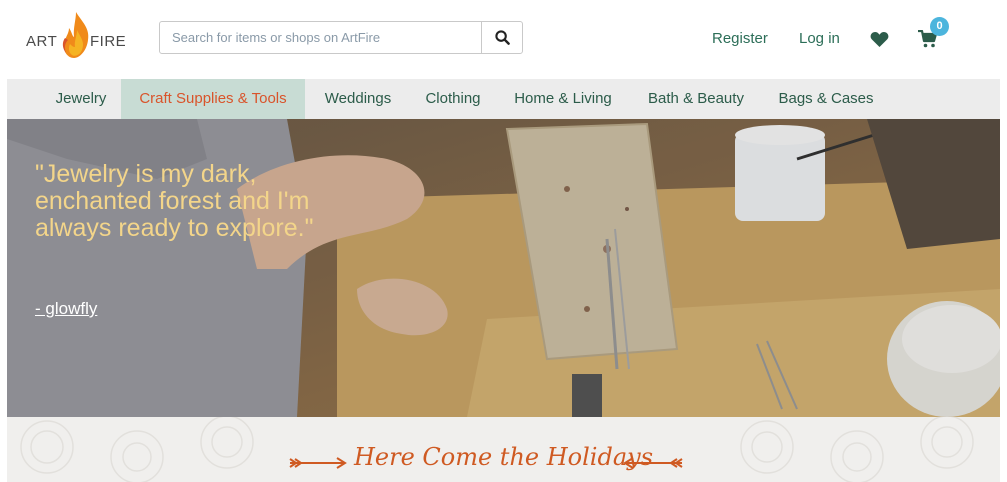 This screenshot has width=1007, height=482. I want to click on logo-text-fire: FIRE, so click(108, 41).